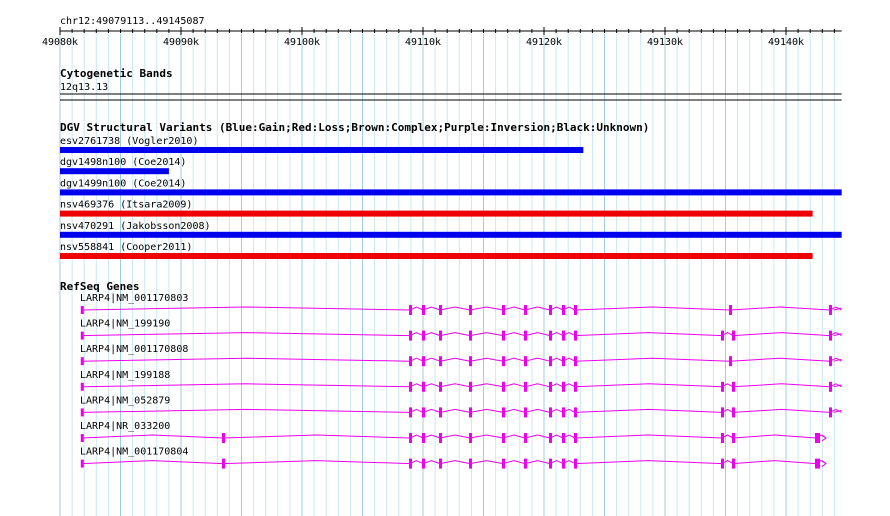 This screenshot has height=516, width=890. What do you see at coordinates (134, 349) in the screenshot?
I see `gene-label: LARP4|NM_001170808` at bounding box center [134, 349].